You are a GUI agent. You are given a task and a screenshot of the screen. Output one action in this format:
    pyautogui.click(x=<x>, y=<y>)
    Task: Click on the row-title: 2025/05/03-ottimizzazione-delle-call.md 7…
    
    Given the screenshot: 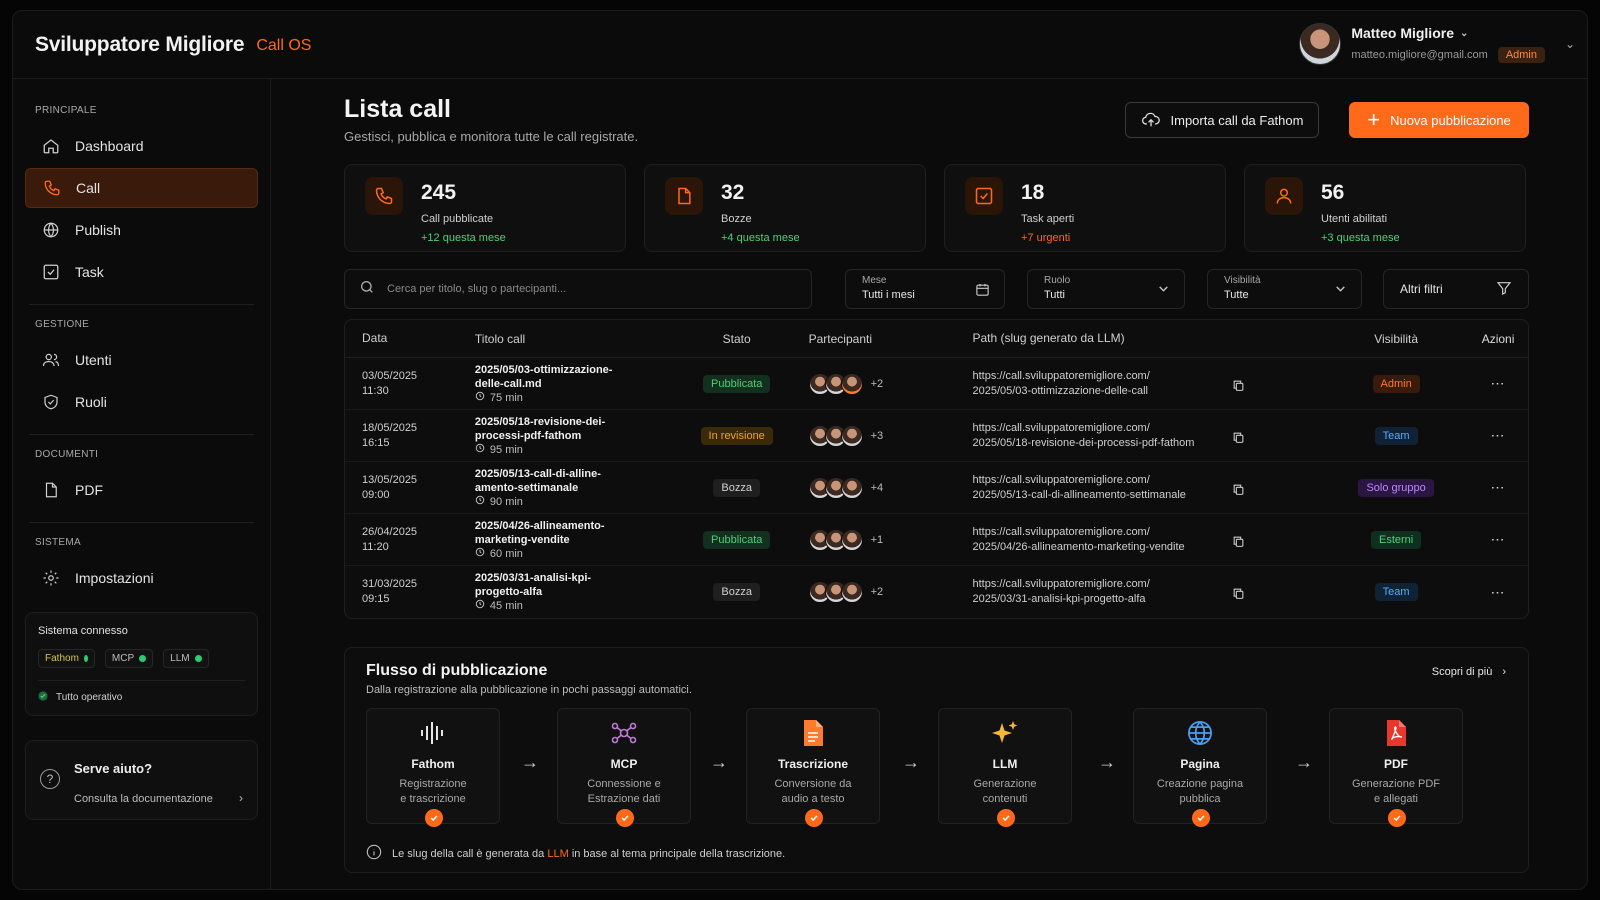 What is the action you would take?
    pyautogui.click(x=570, y=384)
    